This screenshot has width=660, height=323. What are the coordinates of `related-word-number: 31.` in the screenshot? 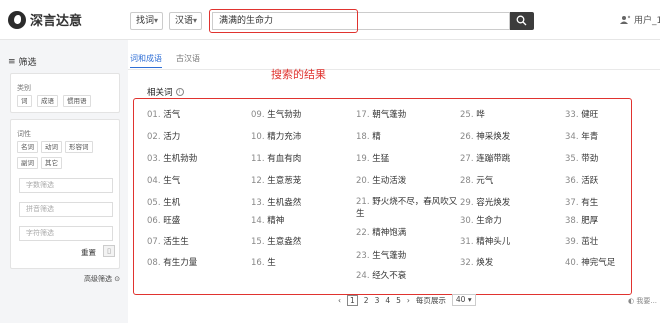 It's located at (467, 242).